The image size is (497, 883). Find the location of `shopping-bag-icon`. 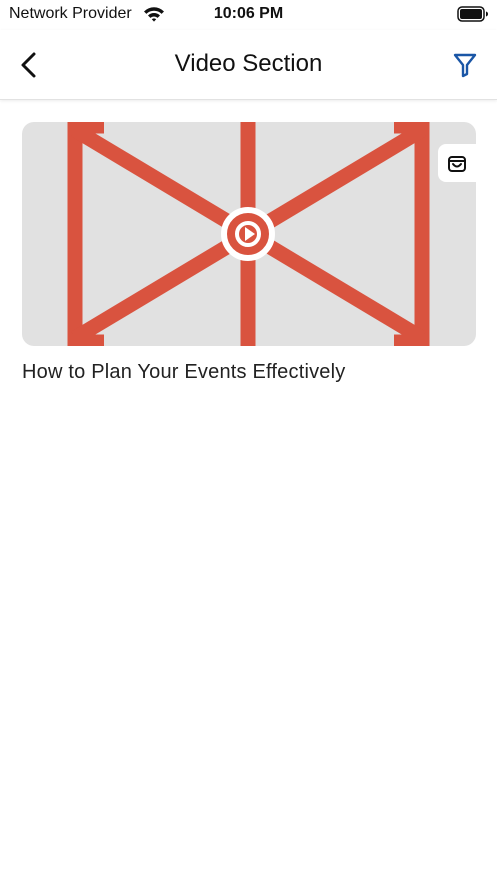

shopping-bag-icon is located at coordinates (457, 164).